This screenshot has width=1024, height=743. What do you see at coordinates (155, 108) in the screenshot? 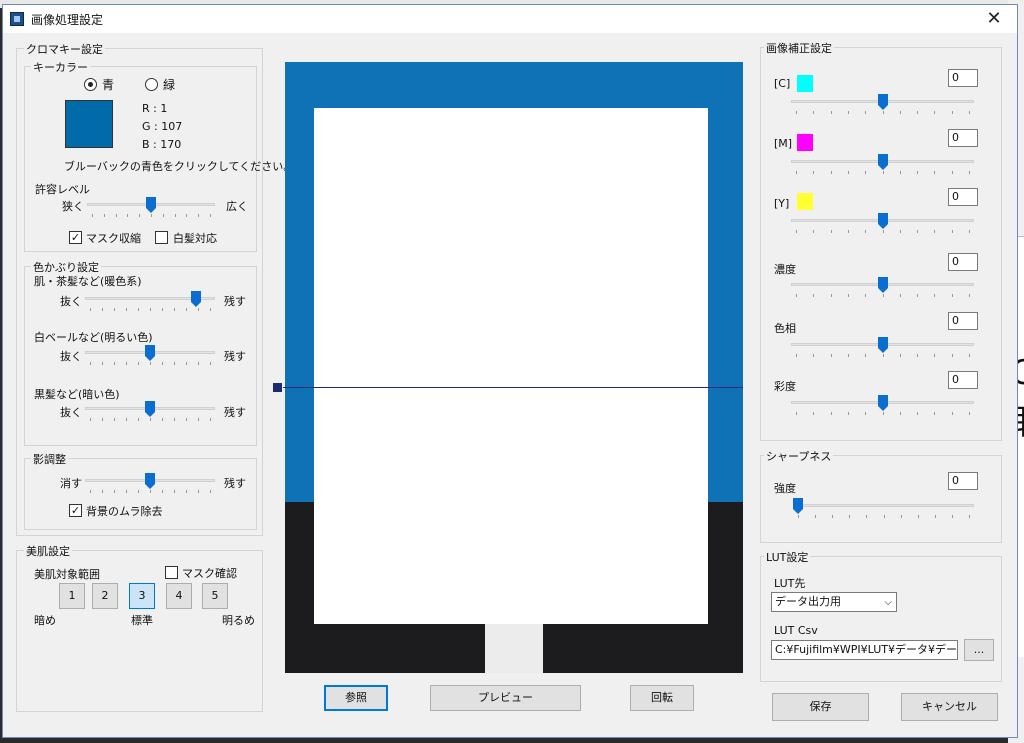
I see `rgb-r-value: R : 1` at bounding box center [155, 108].